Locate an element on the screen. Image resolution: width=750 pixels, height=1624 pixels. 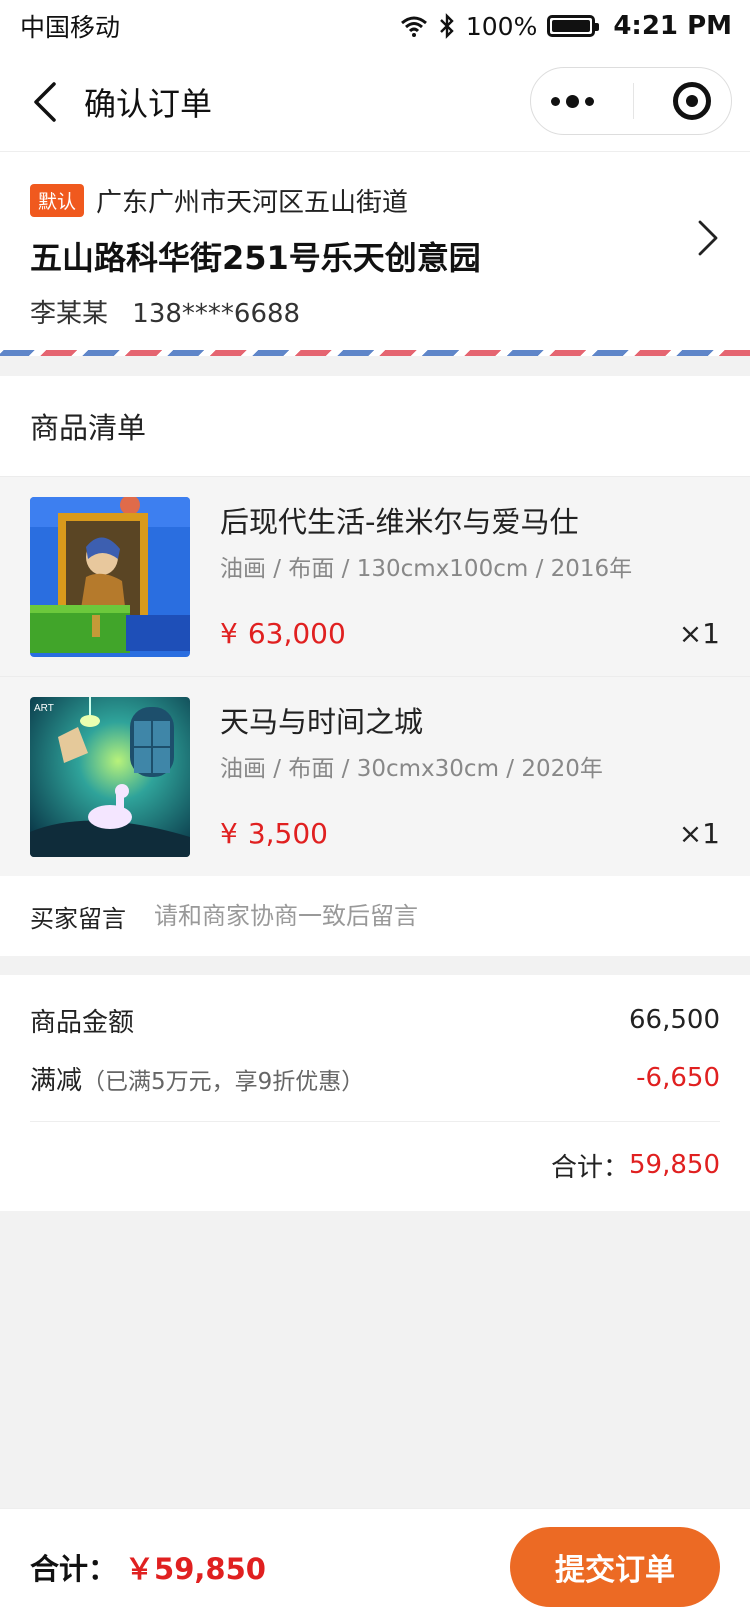
default-badge: 默认 is located at coordinates (57, 200).